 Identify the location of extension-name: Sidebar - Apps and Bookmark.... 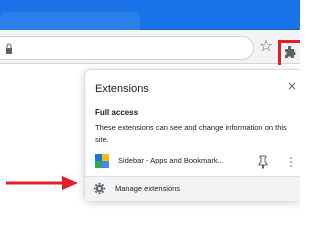
(171, 160).